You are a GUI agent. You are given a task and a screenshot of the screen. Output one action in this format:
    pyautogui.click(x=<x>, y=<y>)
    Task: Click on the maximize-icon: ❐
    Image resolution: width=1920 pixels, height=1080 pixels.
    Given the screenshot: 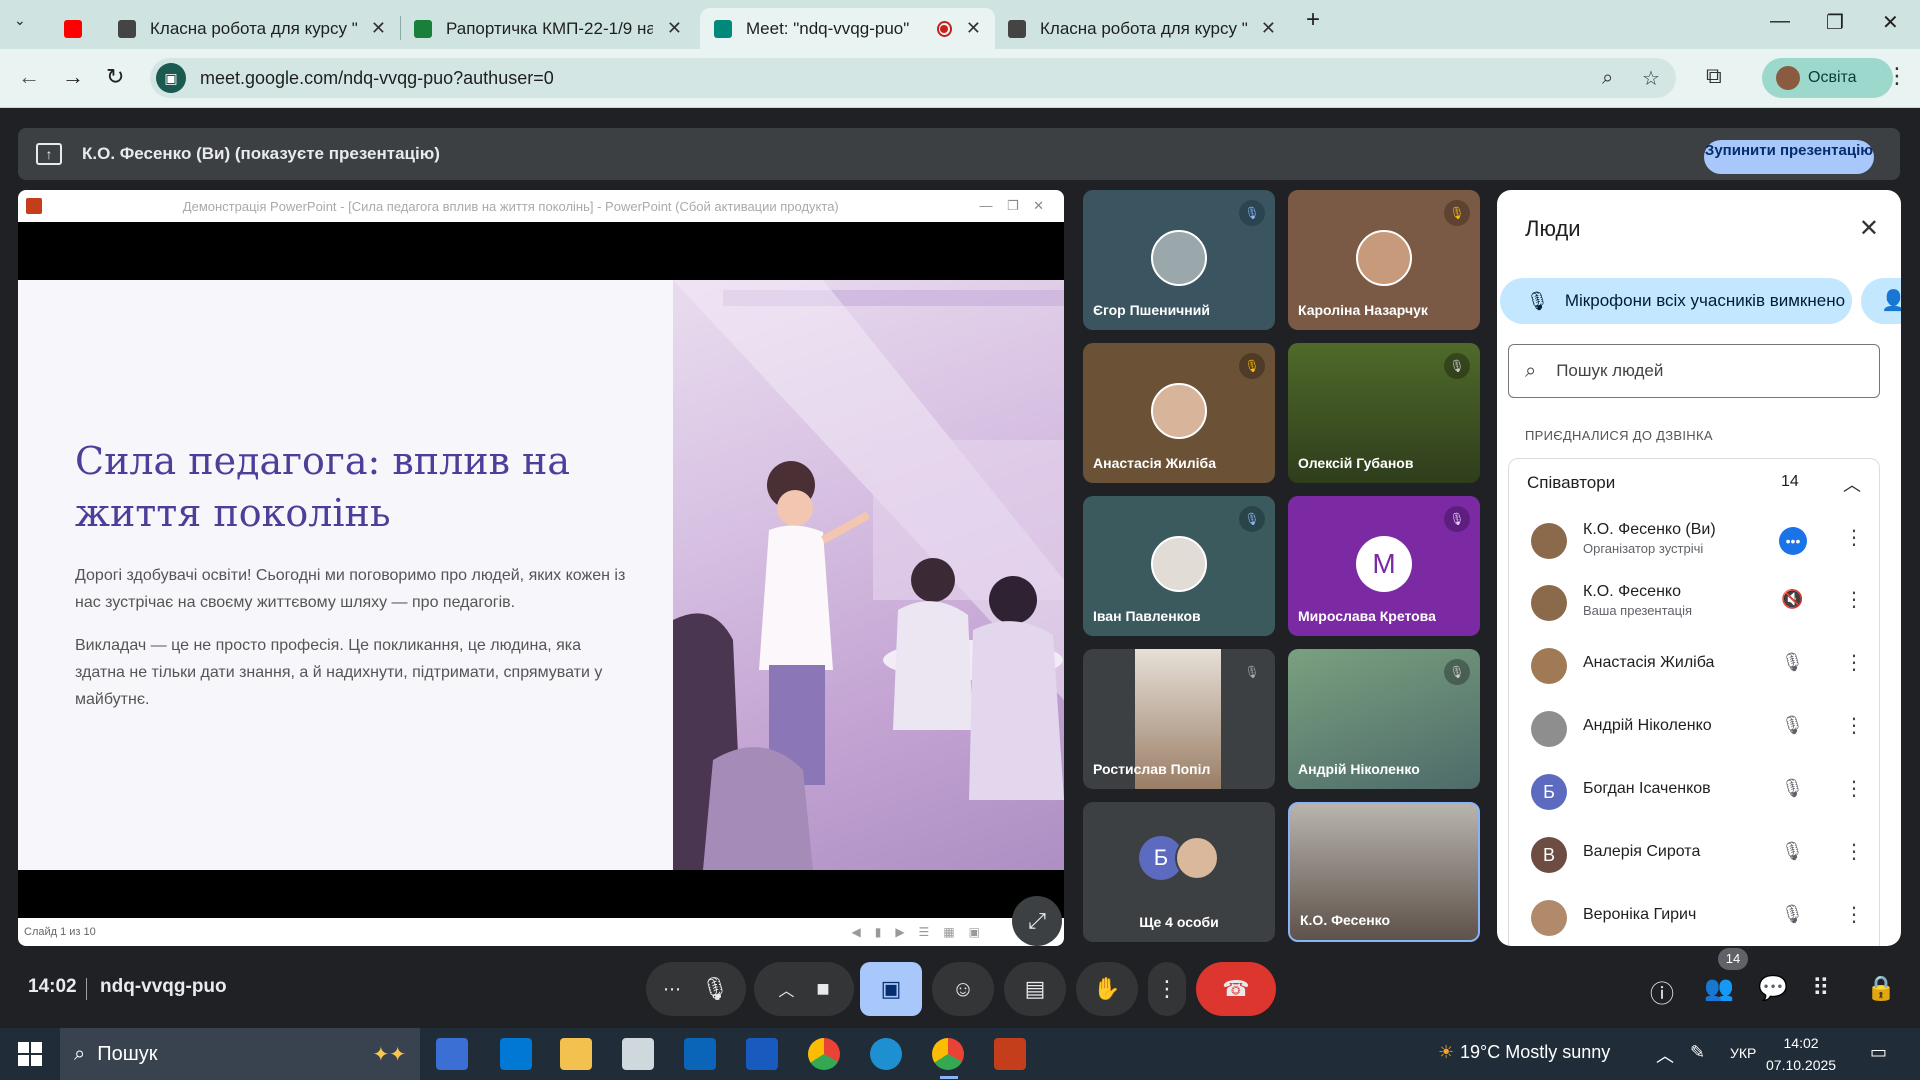 What is the action you would take?
    pyautogui.click(x=1835, y=22)
    